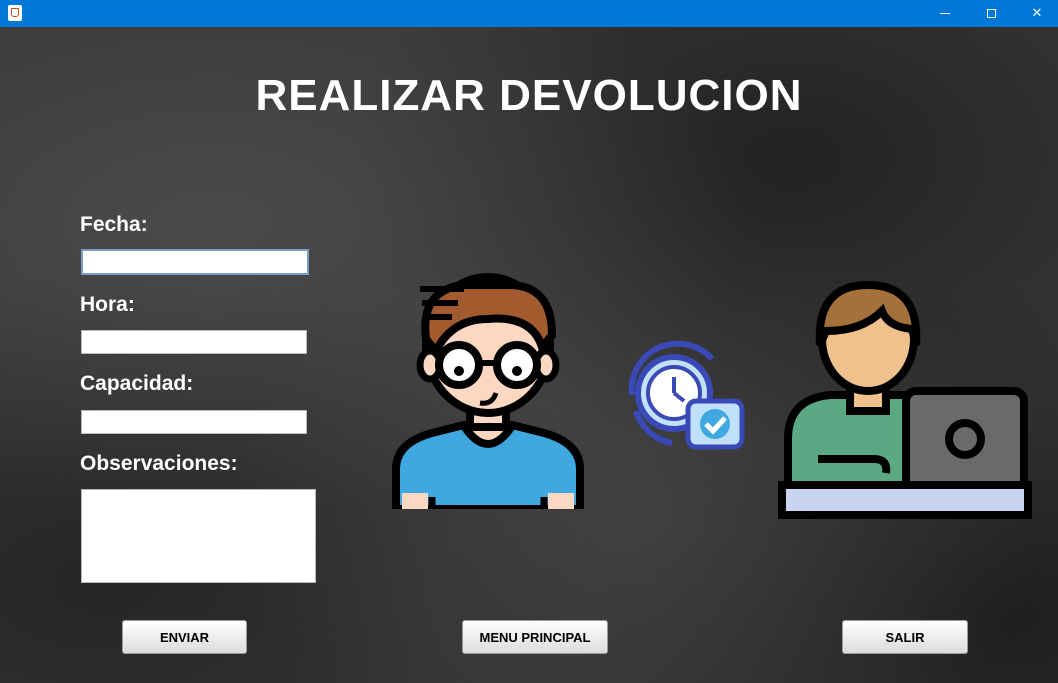 The image size is (1058, 683). Describe the element at coordinates (1036, 13) in the screenshot. I see `close-icon: ✕` at that location.